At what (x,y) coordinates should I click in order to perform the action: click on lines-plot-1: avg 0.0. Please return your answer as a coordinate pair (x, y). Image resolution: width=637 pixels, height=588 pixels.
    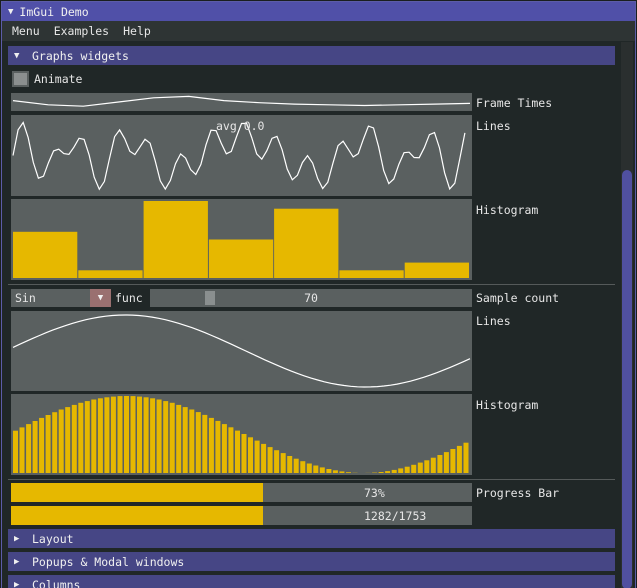
    Looking at the image, I should click on (241, 155).